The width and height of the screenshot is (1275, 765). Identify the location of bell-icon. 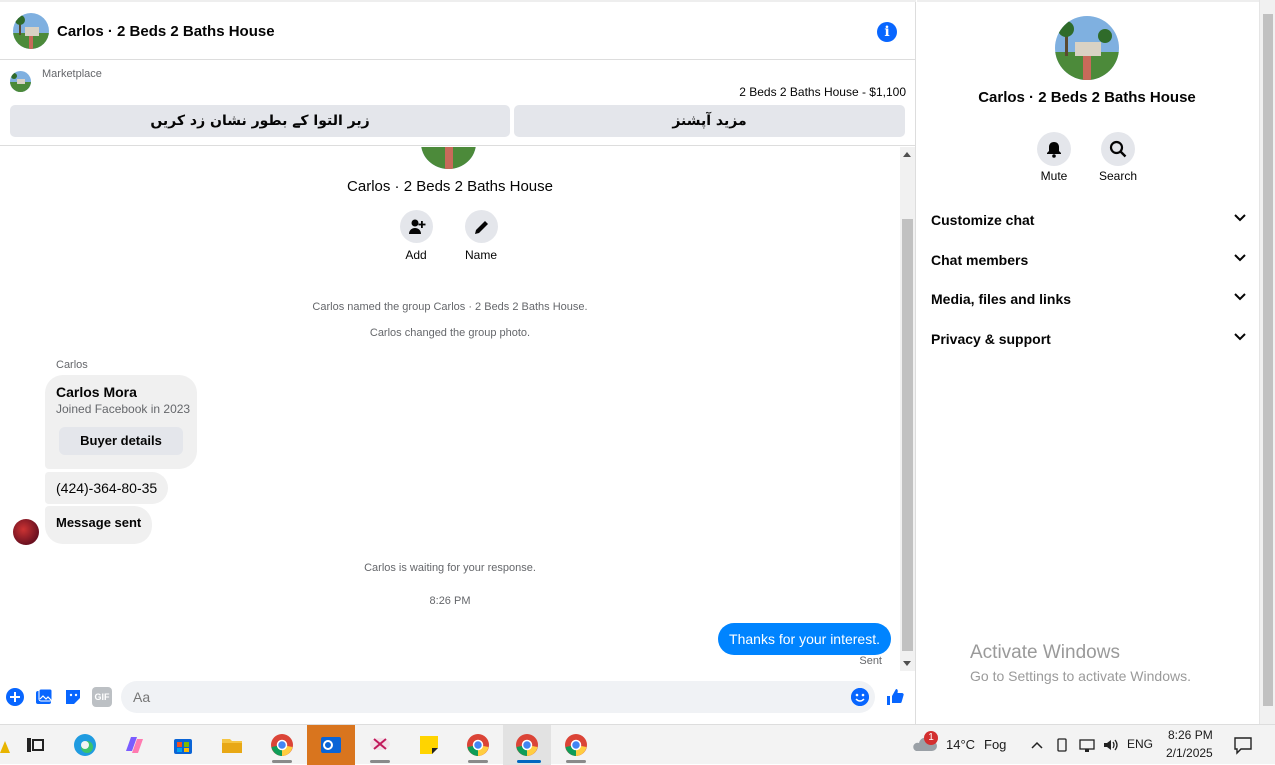
(1054, 150).